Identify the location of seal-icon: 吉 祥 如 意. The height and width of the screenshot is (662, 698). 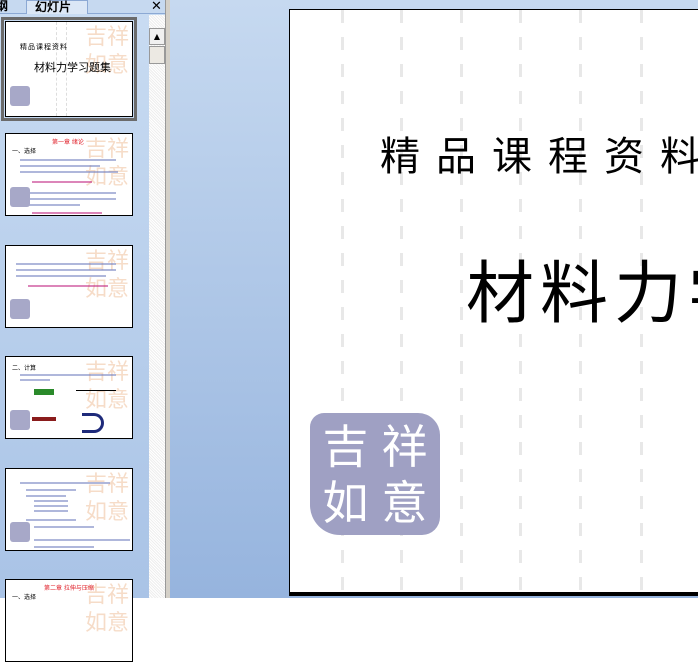
(375, 474).